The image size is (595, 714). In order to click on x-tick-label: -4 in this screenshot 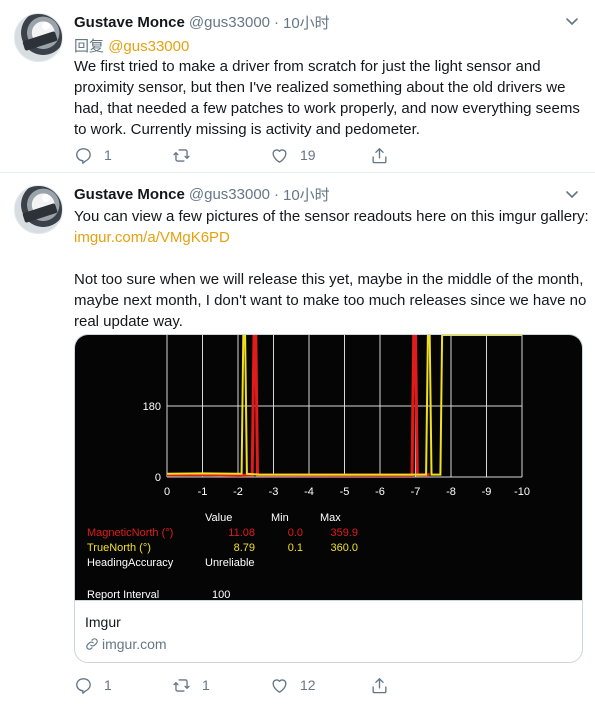, I will do `click(309, 492)`.